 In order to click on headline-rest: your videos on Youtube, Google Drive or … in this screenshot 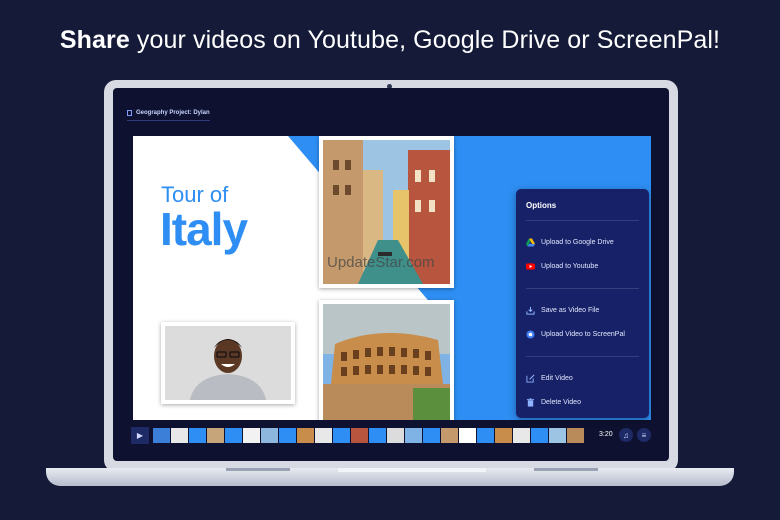, I will do `click(425, 40)`.